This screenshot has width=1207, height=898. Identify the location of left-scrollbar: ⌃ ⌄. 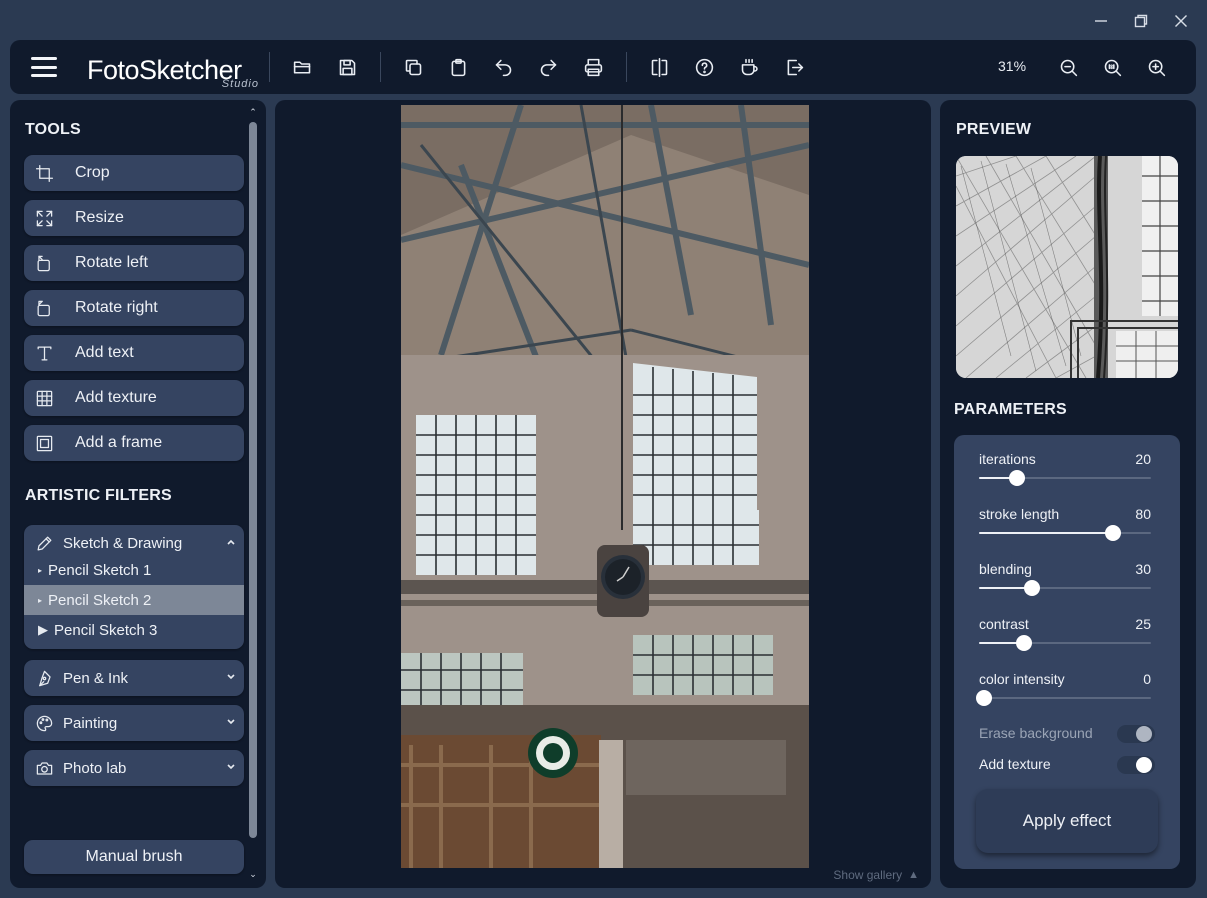
(253, 494).